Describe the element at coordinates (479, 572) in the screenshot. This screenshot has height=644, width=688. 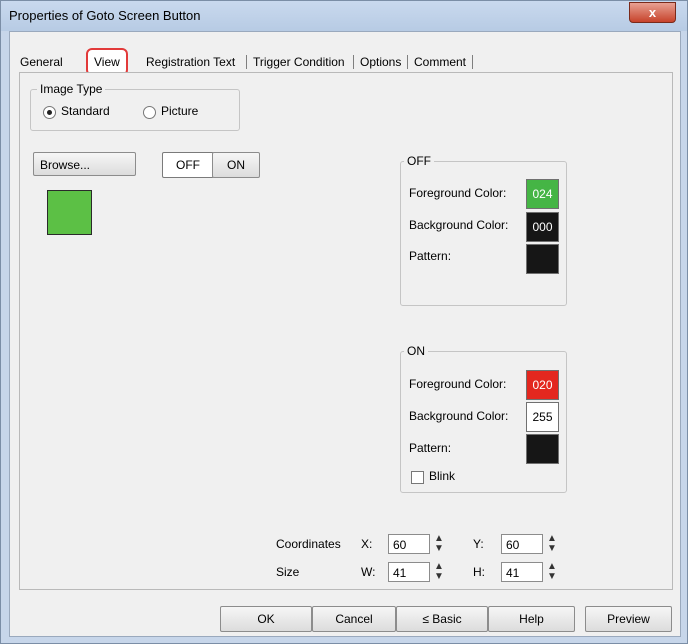
I see `h-label: H:` at that location.